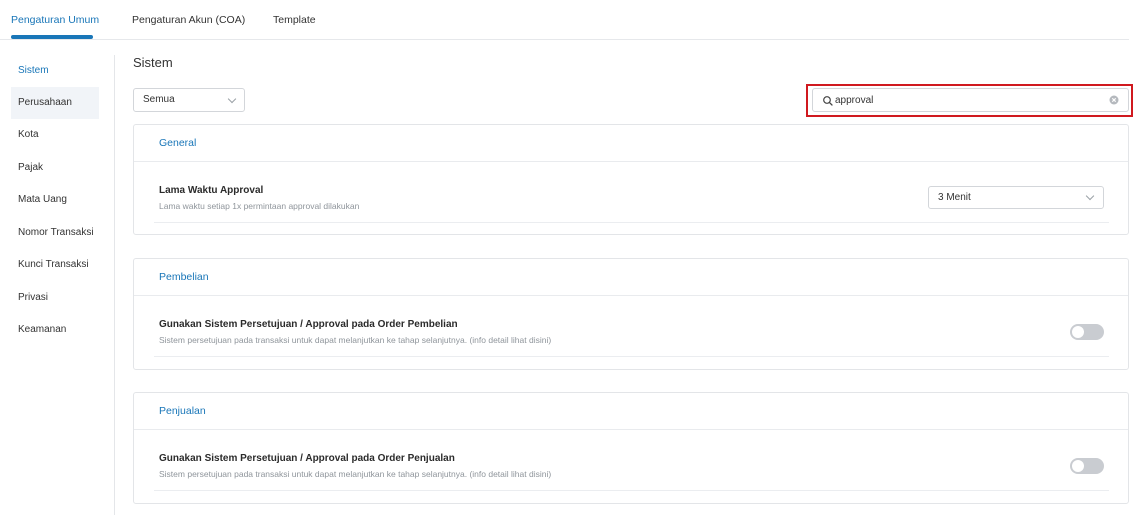 The image size is (1141, 515). What do you see at coordinates (55, 71) in the screenshot?
I see `sidebar-item-sistem: Sistem` at bounding box center [55, 71].